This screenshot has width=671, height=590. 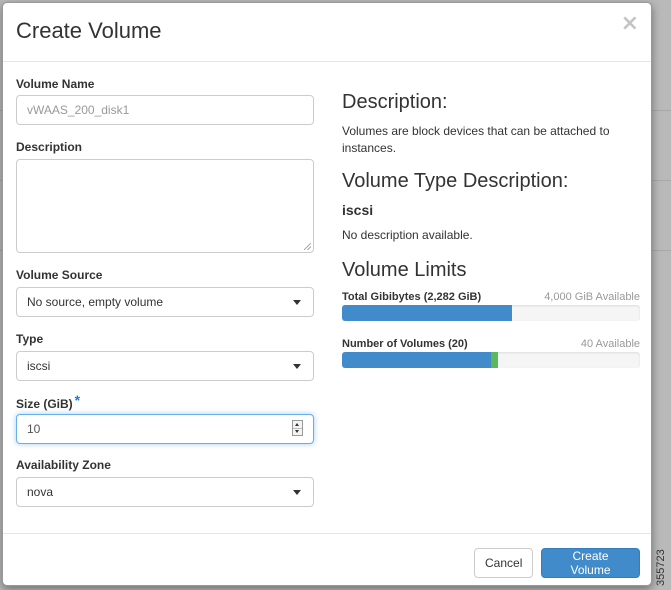 I want to click on required-asterisk: *, so click(x=77, y=400).